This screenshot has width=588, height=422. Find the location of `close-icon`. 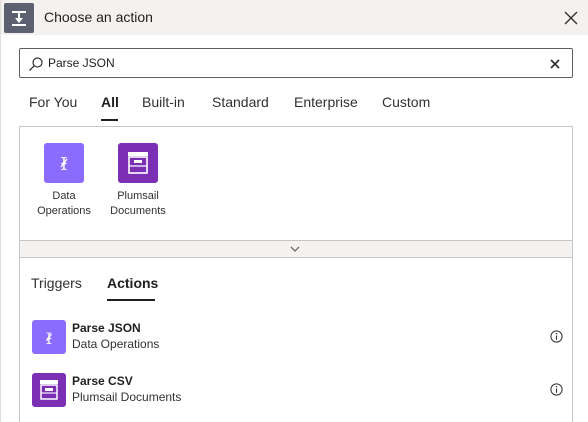

close-icon is located at coordinates (571, 18).